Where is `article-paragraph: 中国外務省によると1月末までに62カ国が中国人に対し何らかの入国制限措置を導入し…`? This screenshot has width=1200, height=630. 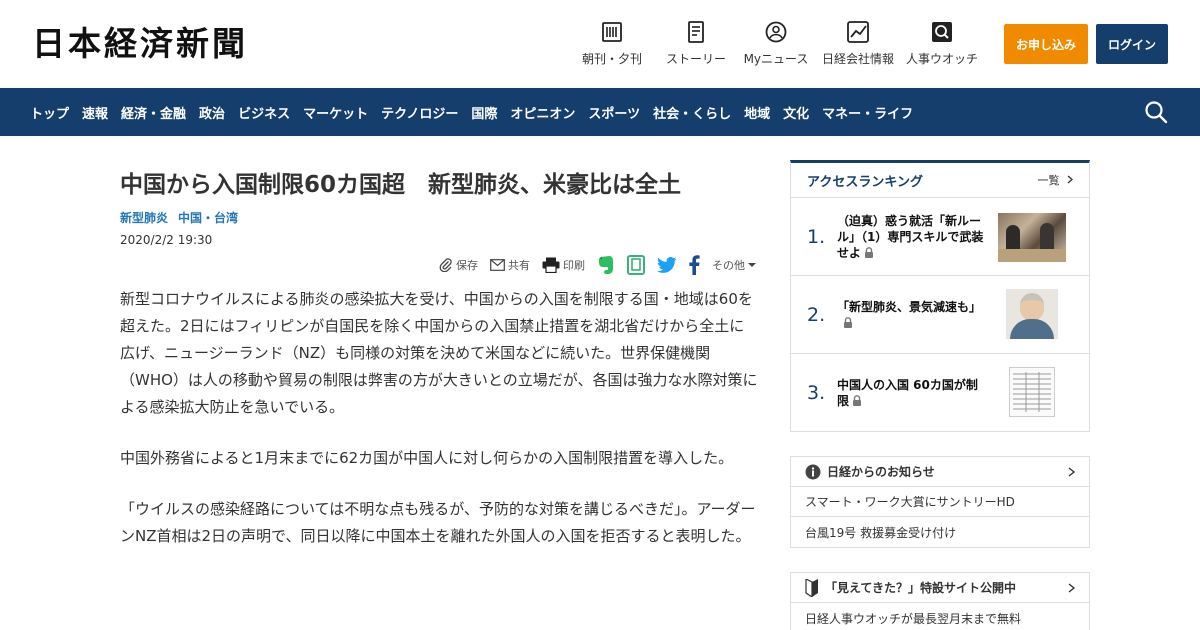 article-paragraph: 中国外務省によると1月末までに62カ国が中国人に対し何らかの入国制限措置を導入し… is located at coordinates (427, 458).